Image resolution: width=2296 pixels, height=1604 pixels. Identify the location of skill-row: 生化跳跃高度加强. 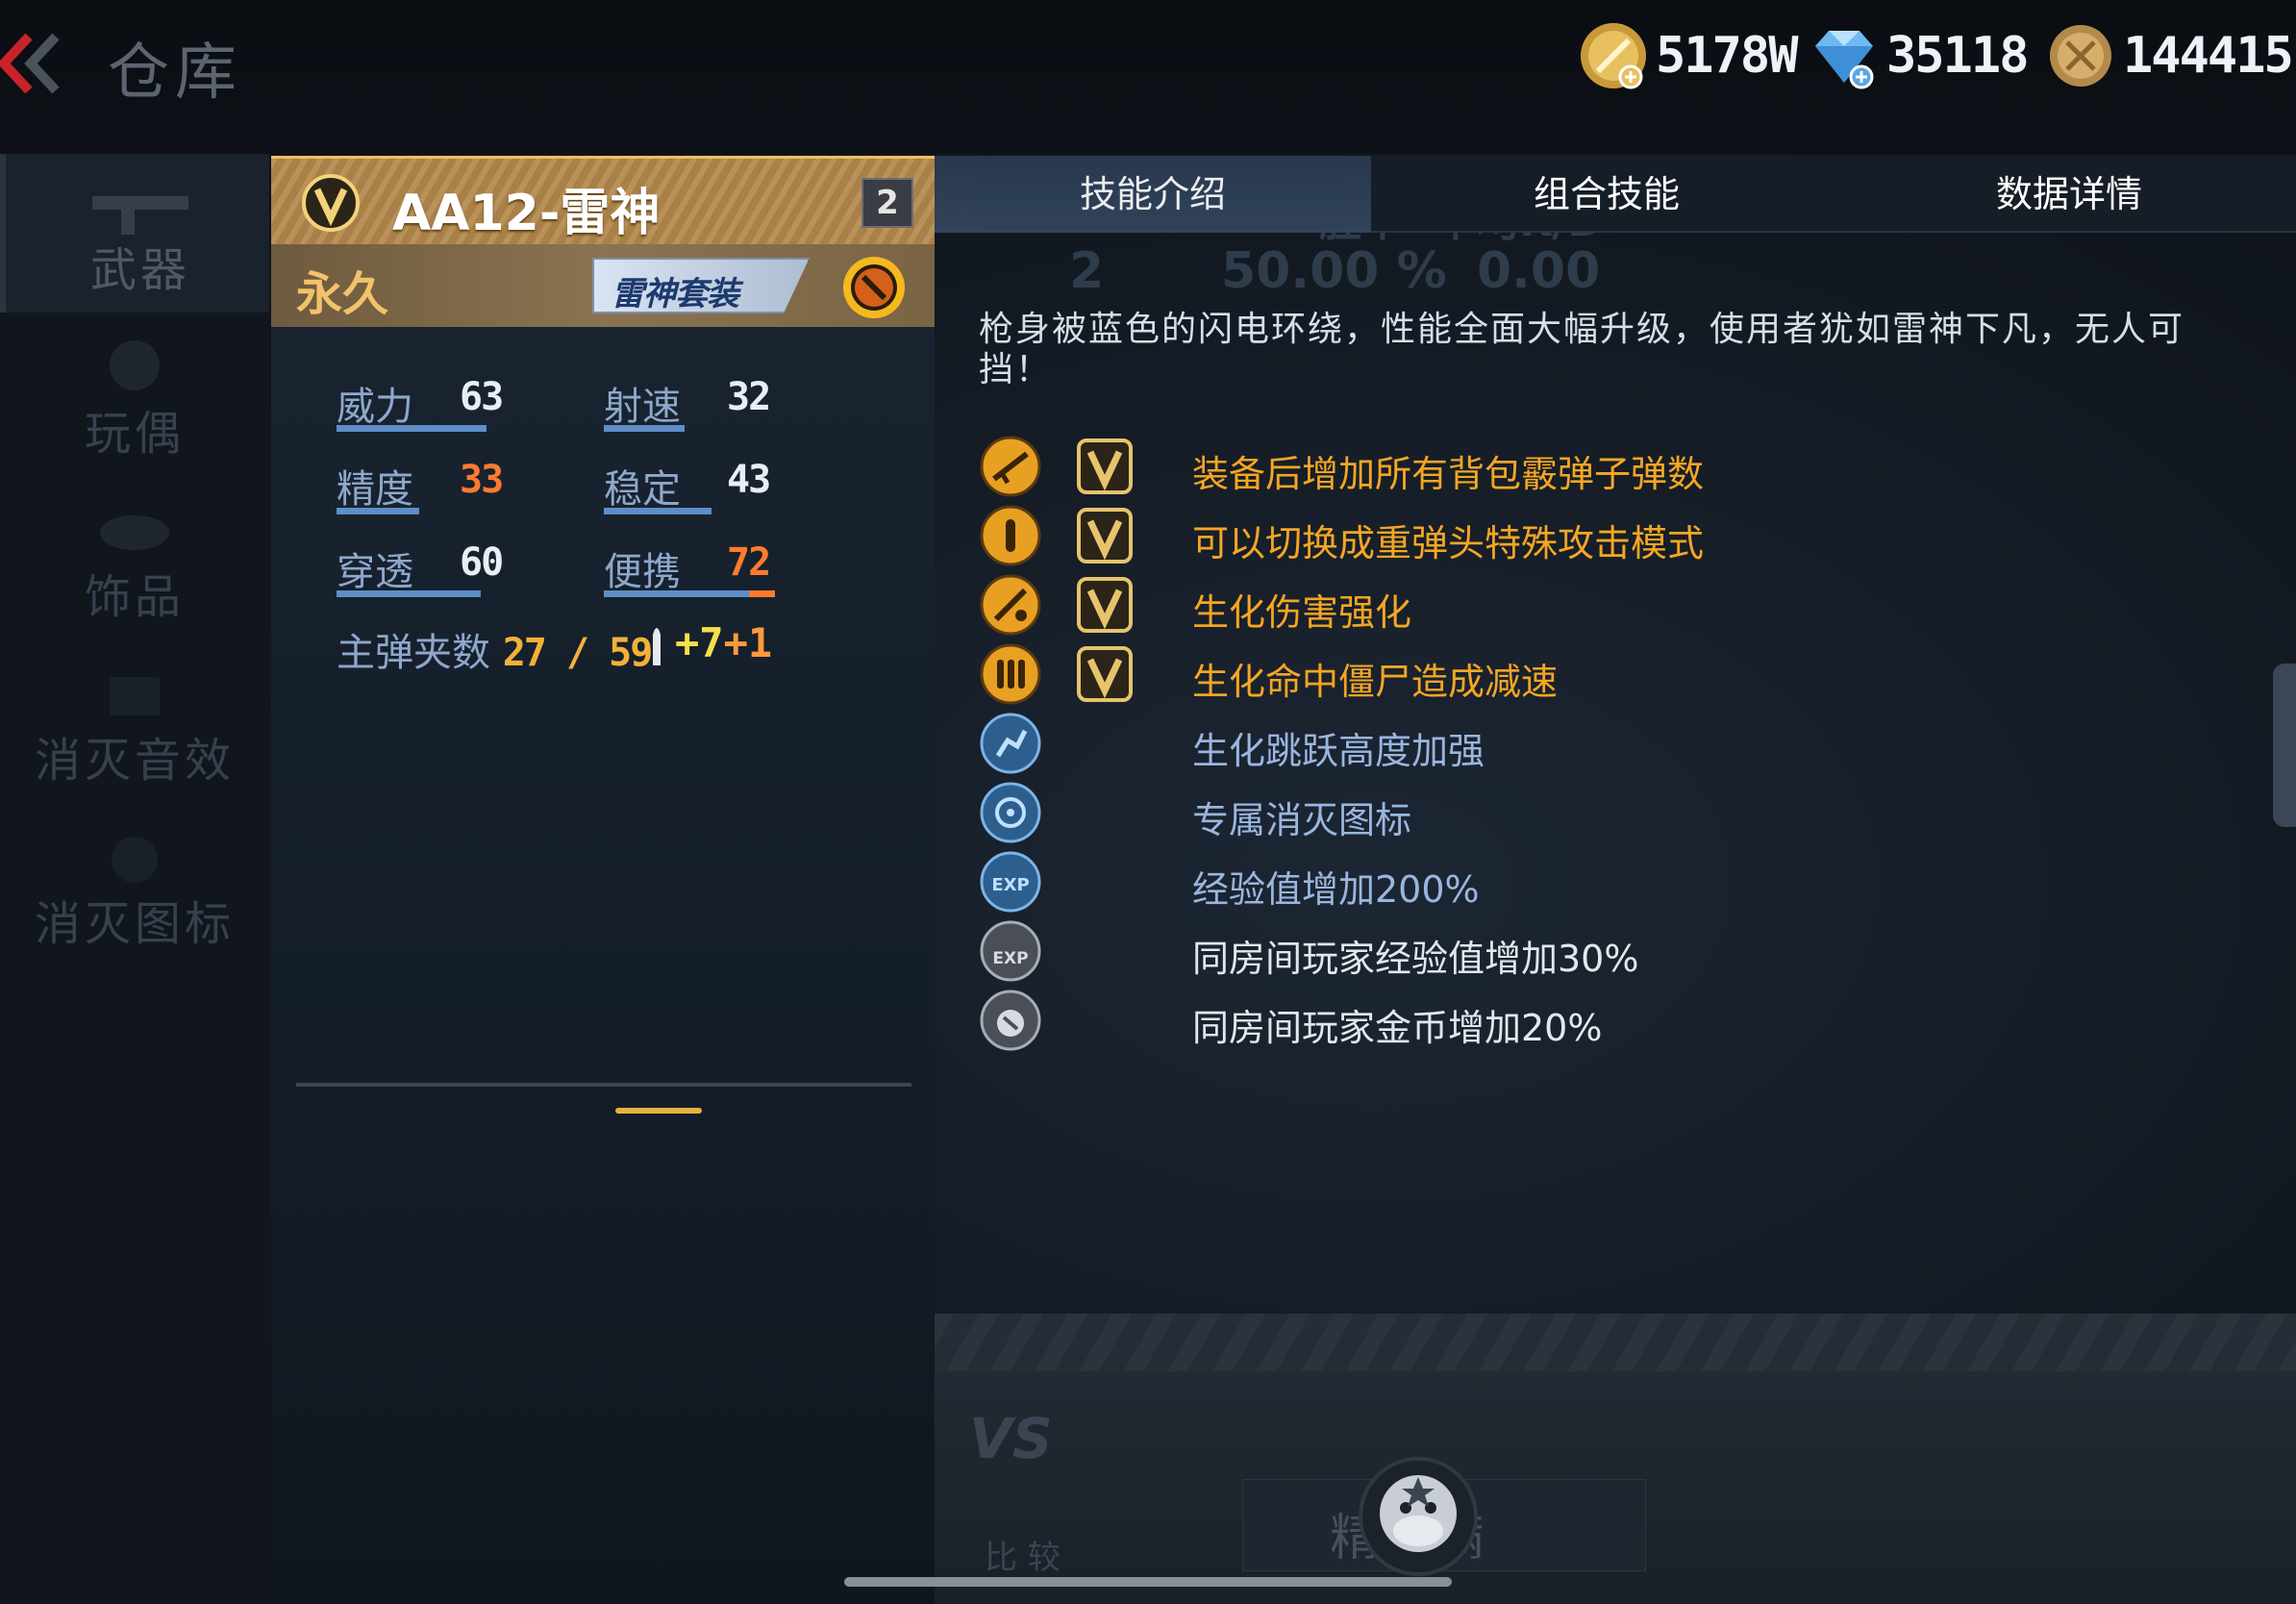
(1604, 745).